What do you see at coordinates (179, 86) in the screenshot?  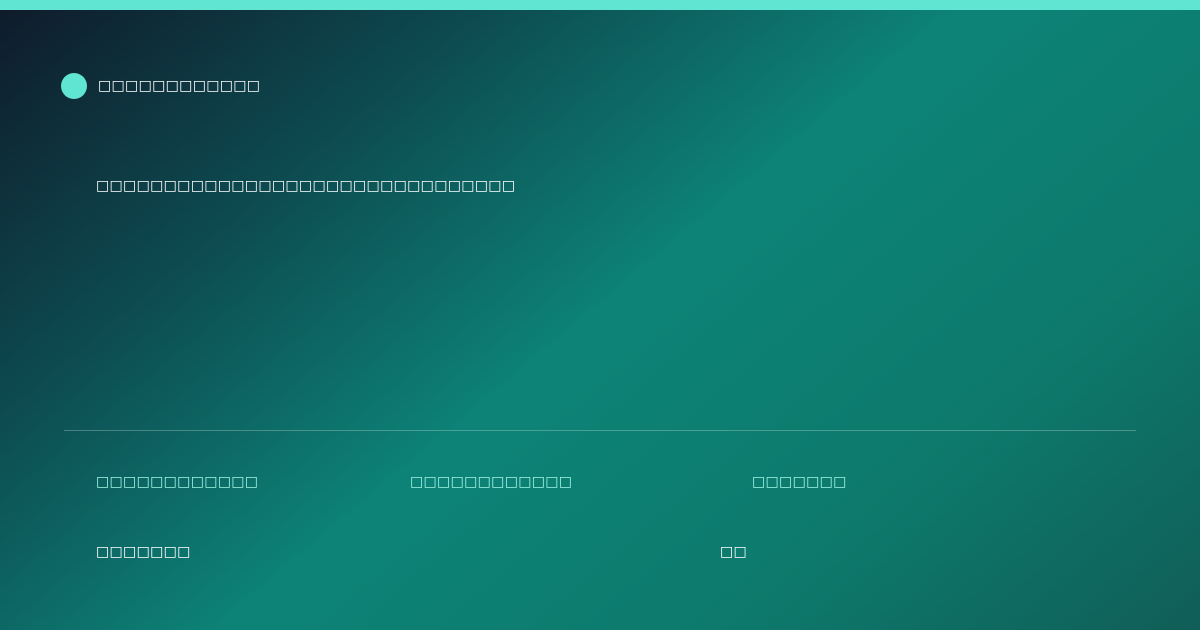 I see `brand-name: □□□□□□□□□□□□` at bounding box center [179, 86].